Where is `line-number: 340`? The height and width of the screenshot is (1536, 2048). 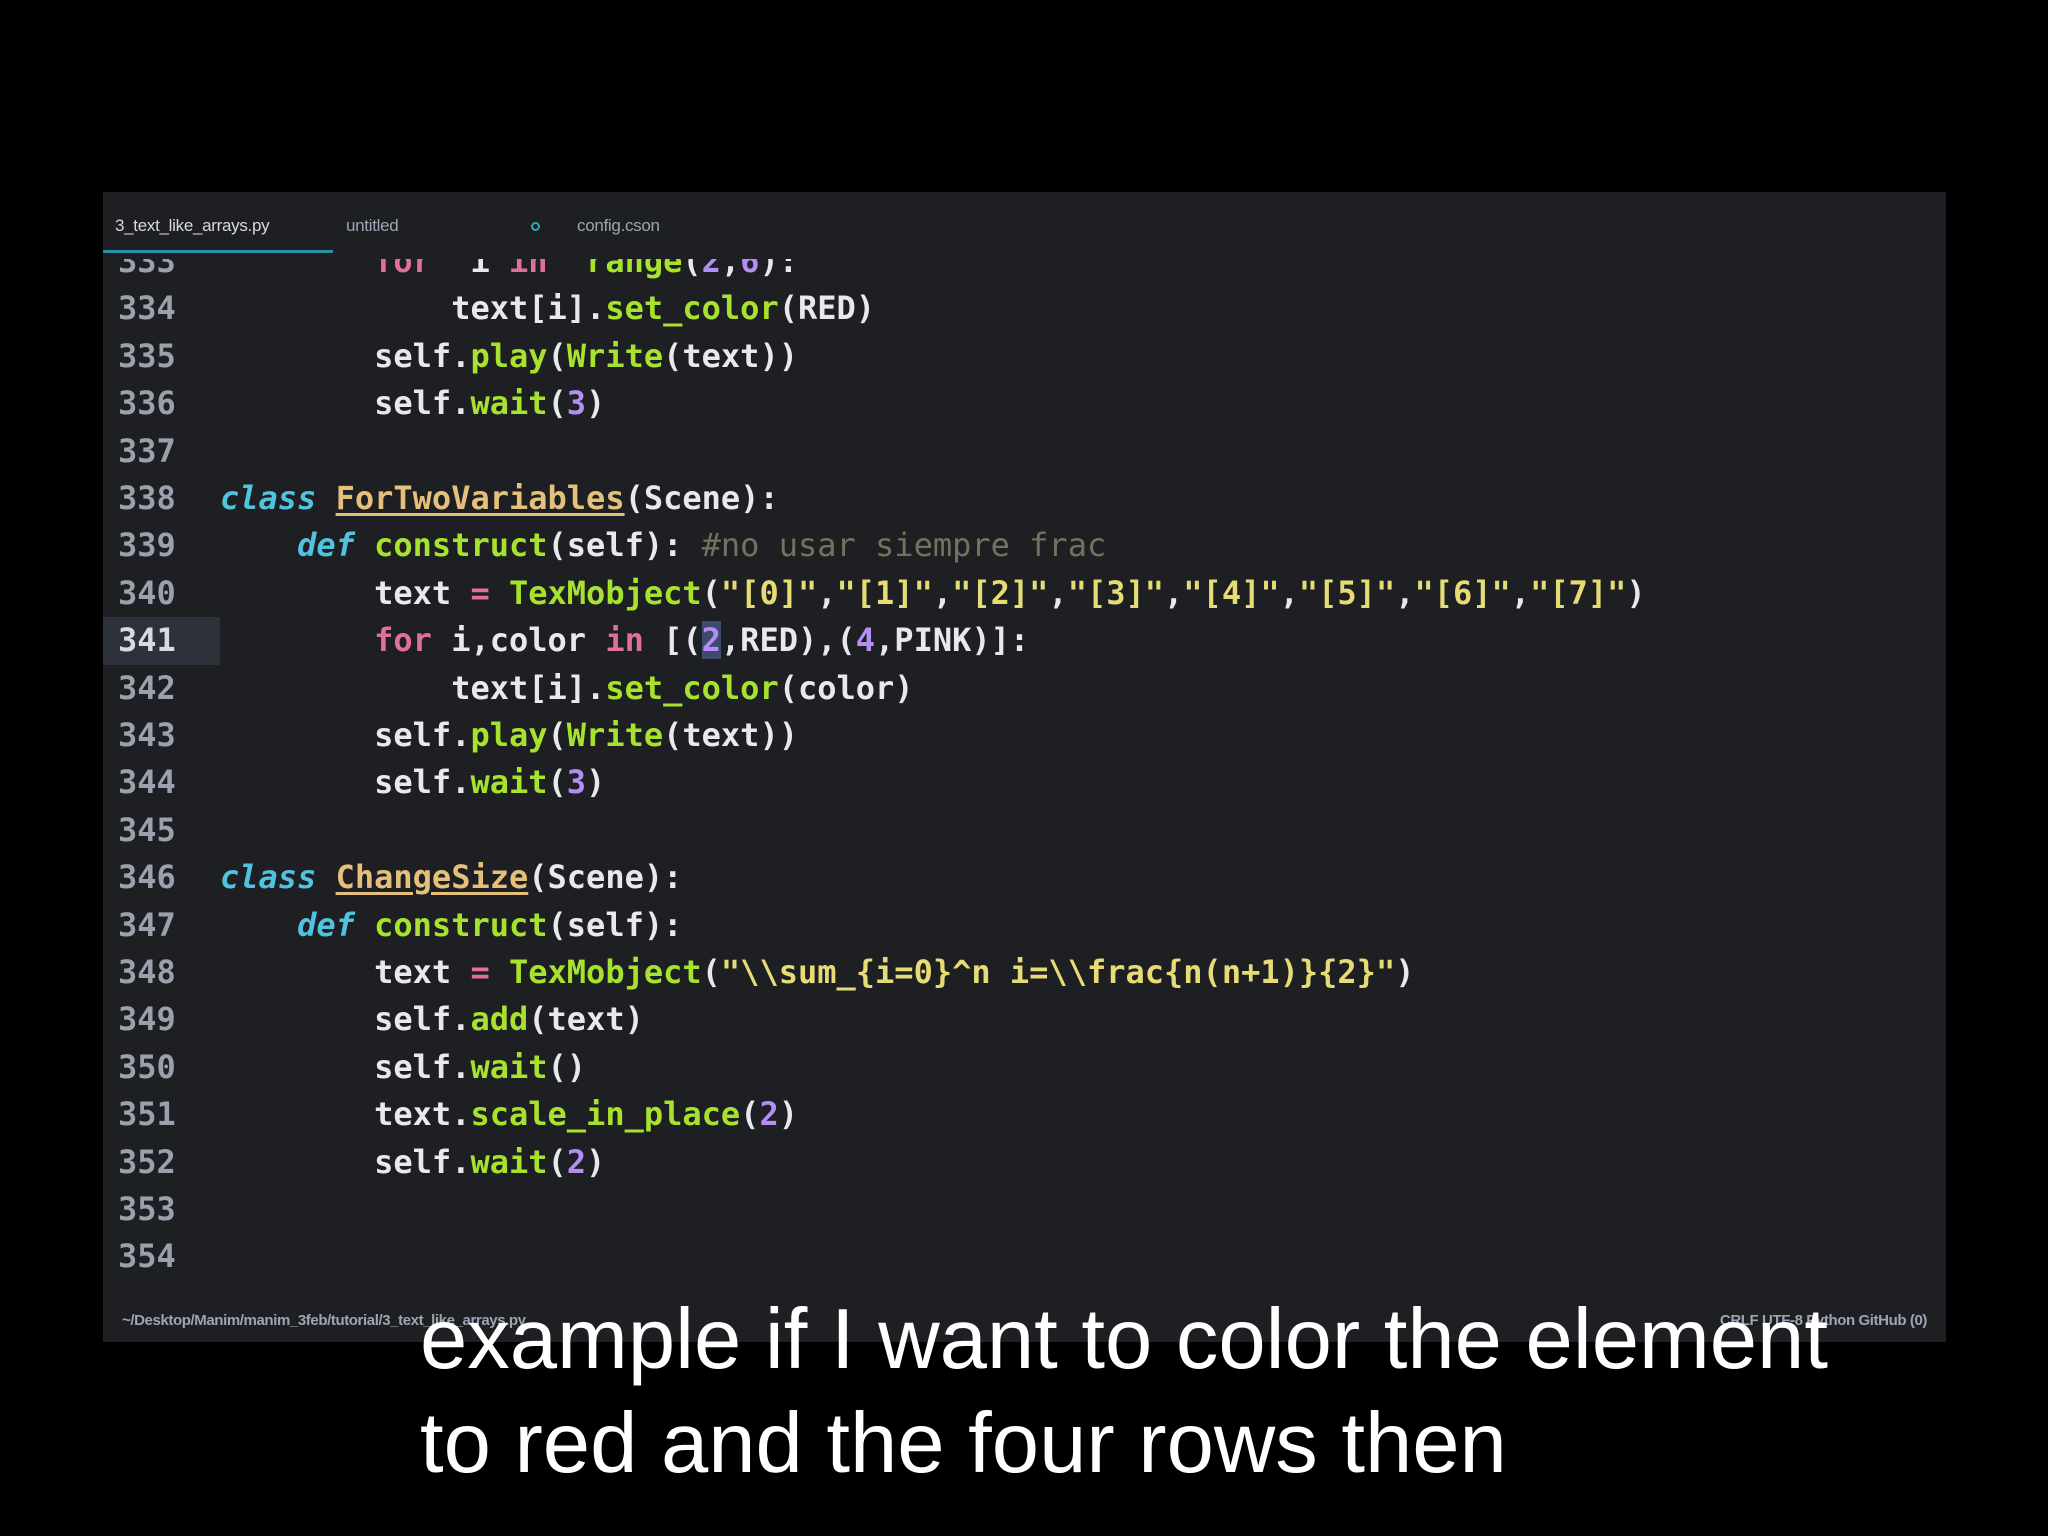
line-number: 340 is located at coordinates (147, 592).